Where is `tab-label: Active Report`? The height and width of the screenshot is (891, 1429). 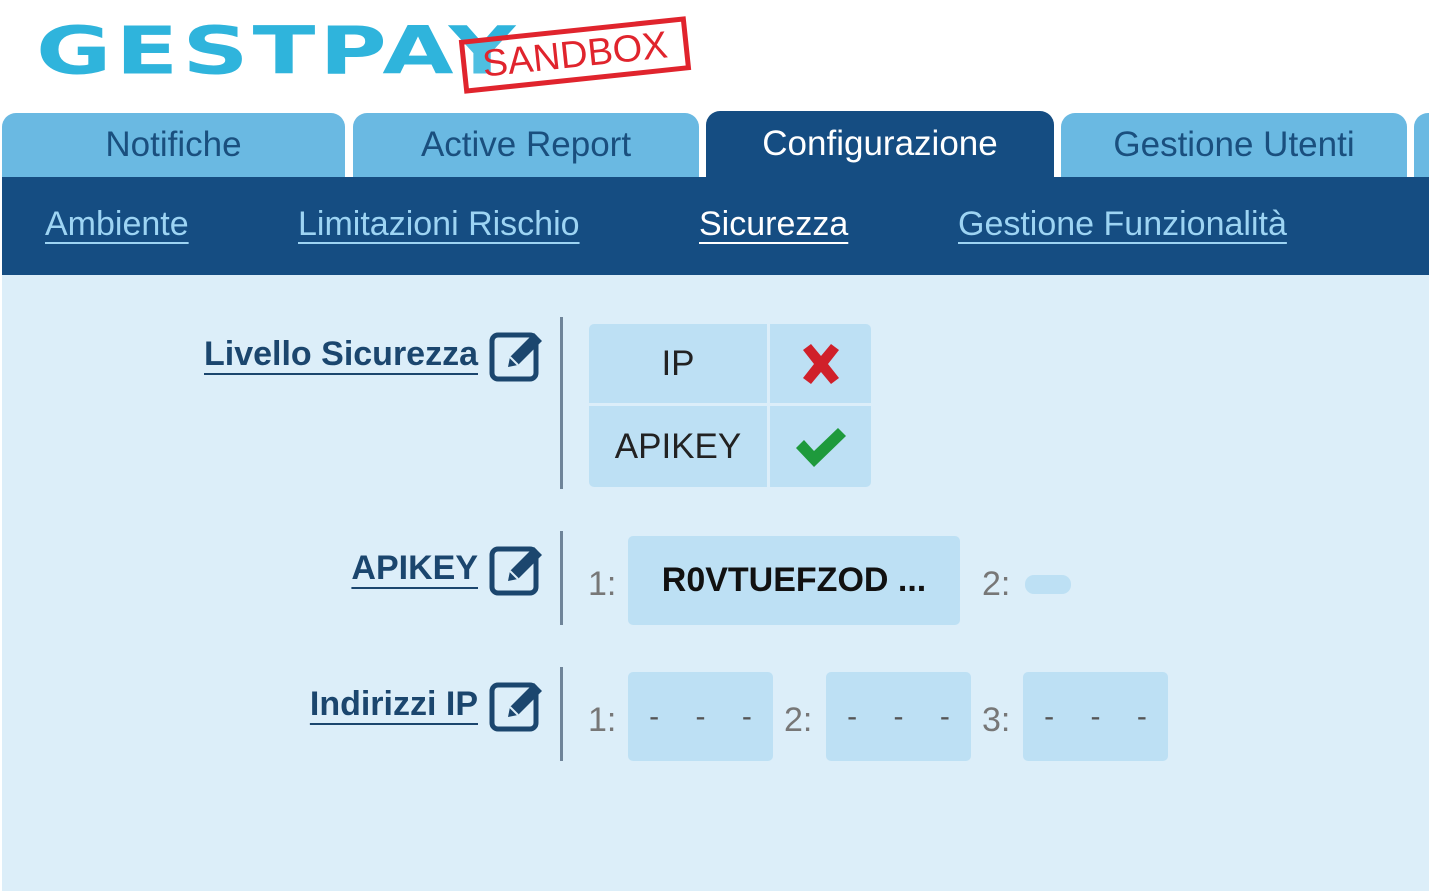 tab-label: Active Report is located at coordinates (526, 144).